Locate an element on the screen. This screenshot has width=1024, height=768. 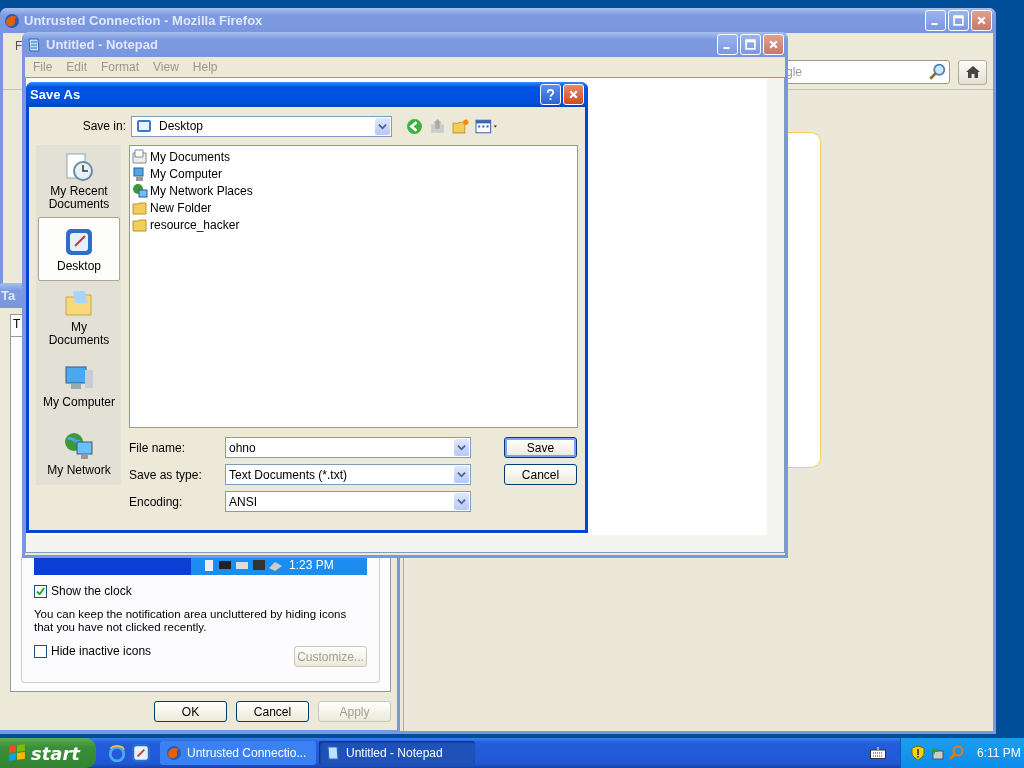
home-button is located at coordinates (972, 72).